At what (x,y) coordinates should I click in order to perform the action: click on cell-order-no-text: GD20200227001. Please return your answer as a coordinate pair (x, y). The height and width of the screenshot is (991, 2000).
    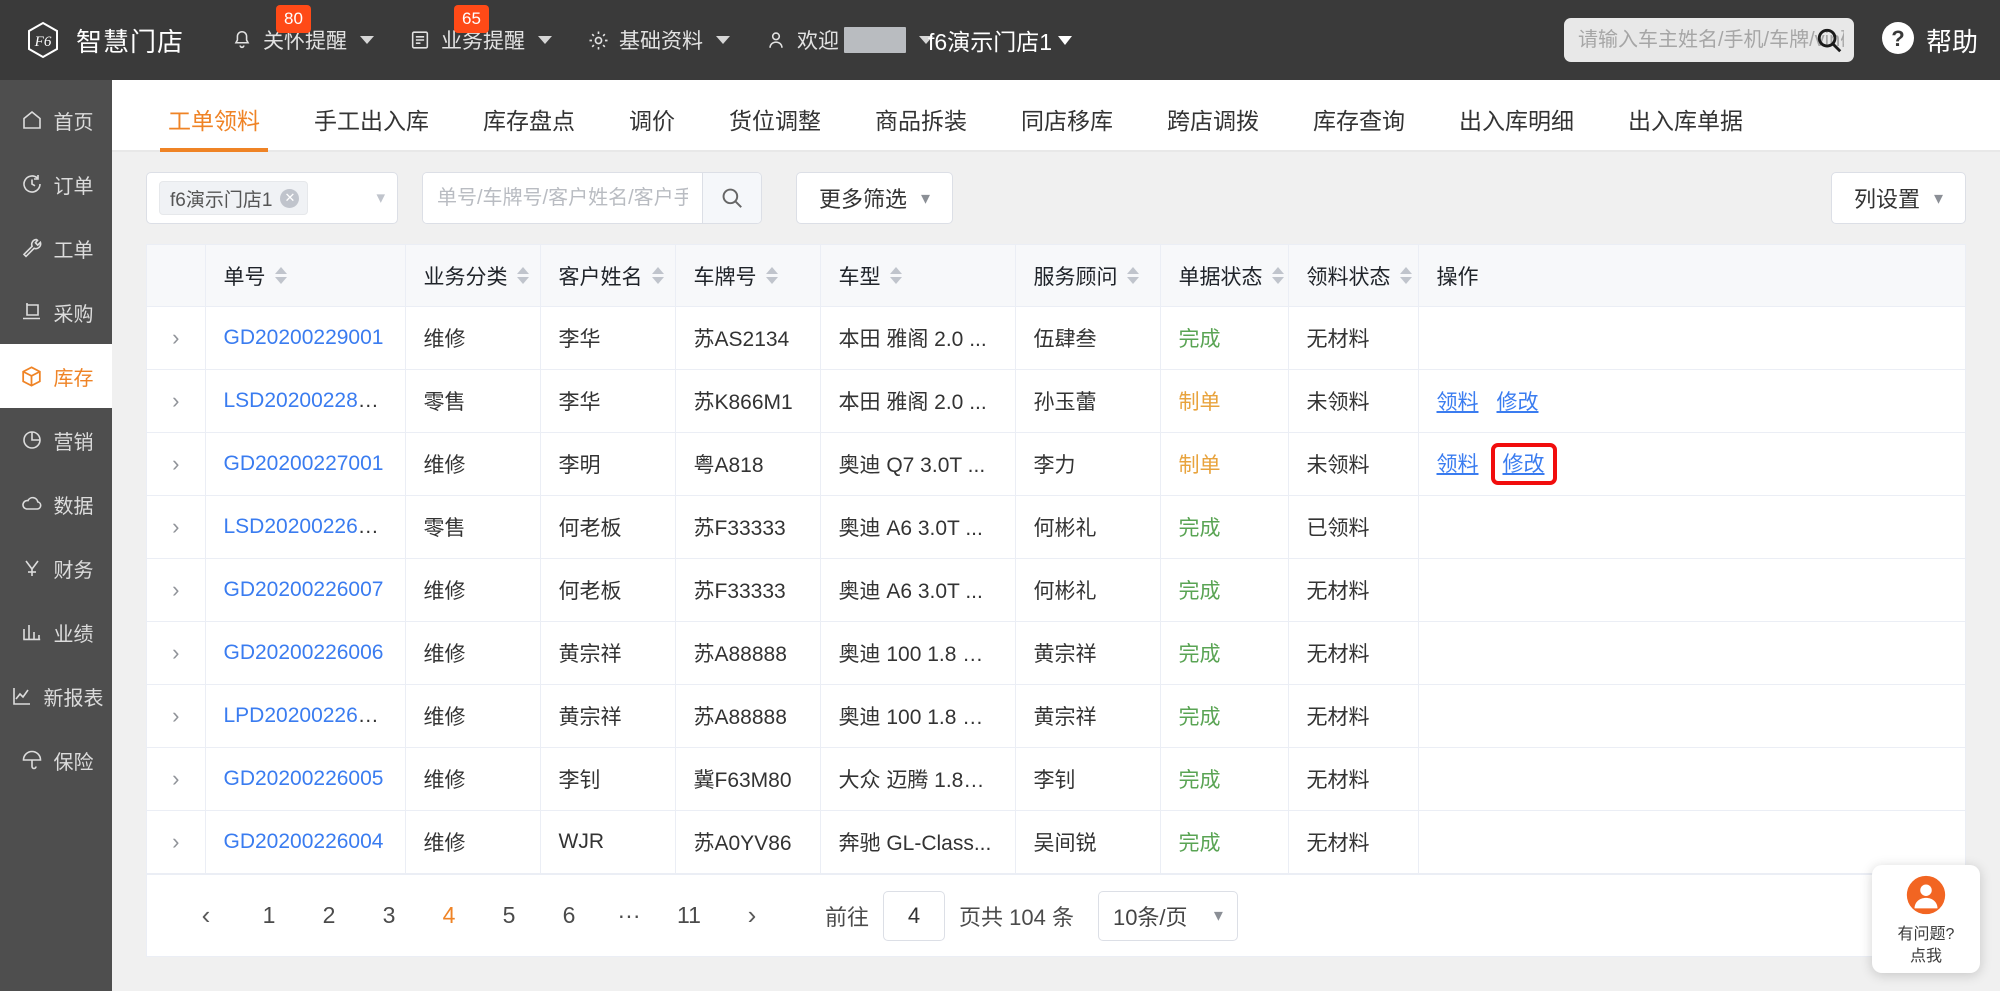
    Looking at the image, I should click on (304, 463).